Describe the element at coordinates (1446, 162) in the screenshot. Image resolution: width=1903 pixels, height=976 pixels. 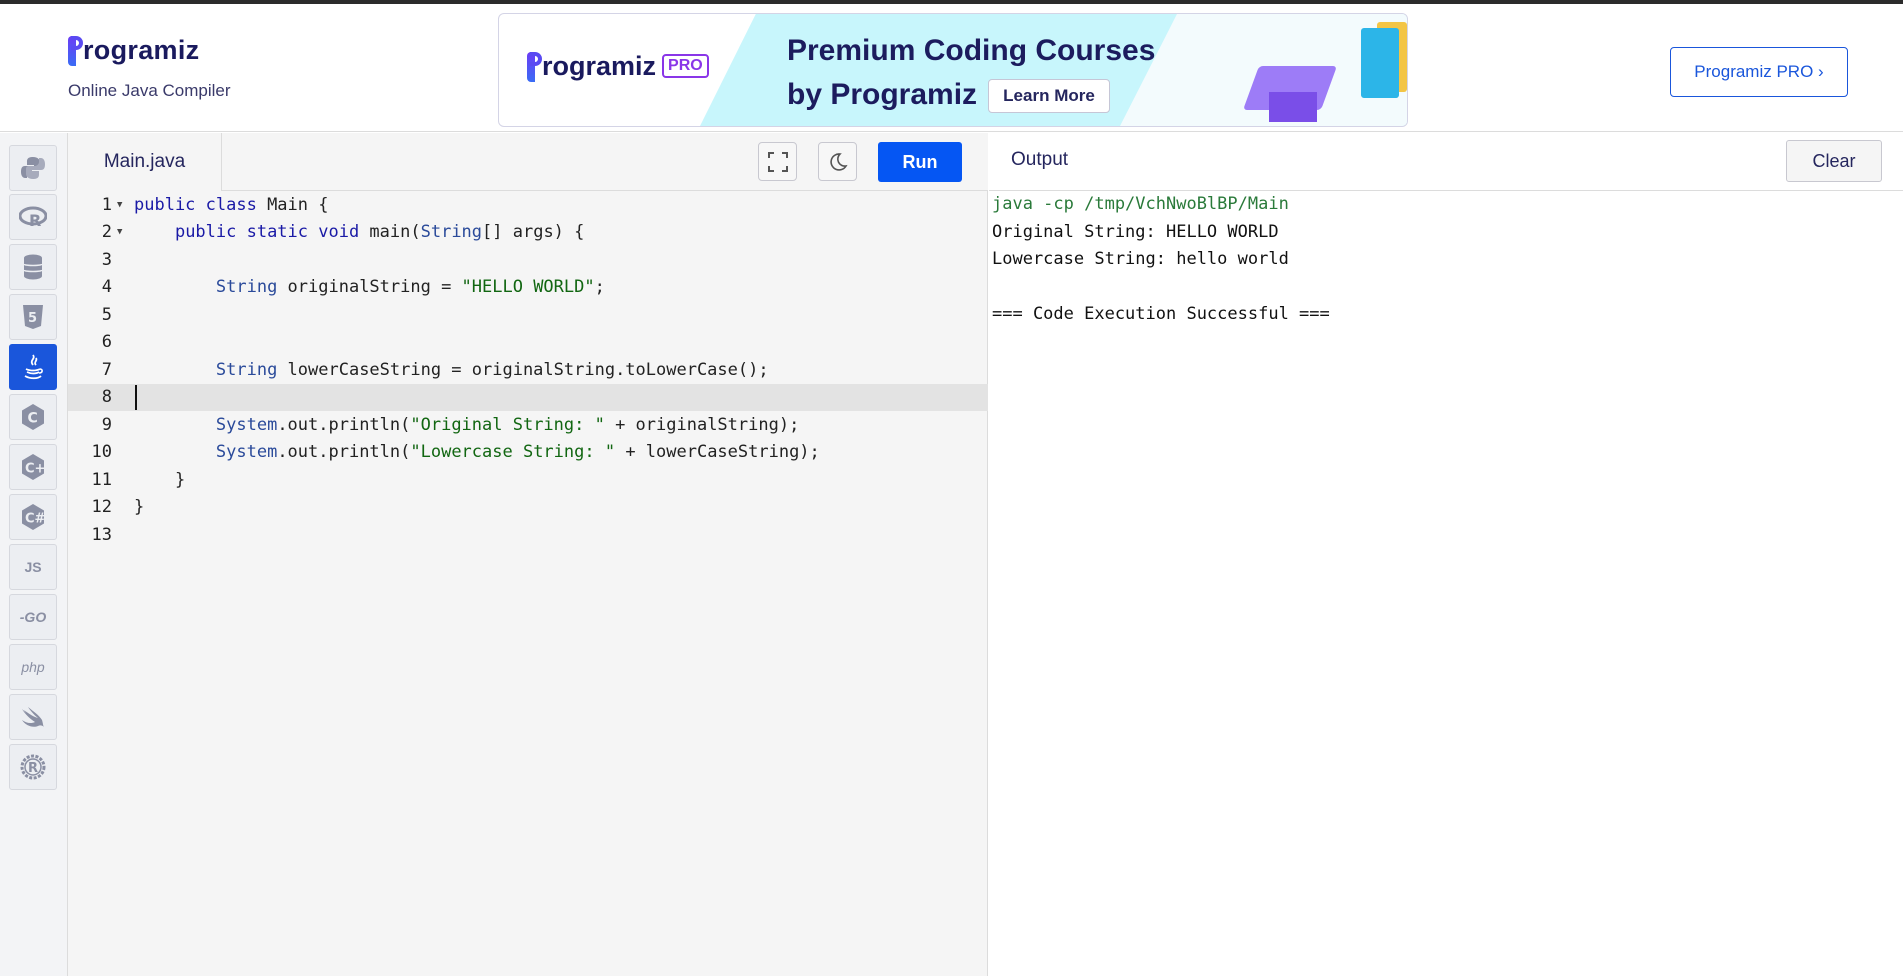
I see `output-toolbar: Output Clear` at that location.